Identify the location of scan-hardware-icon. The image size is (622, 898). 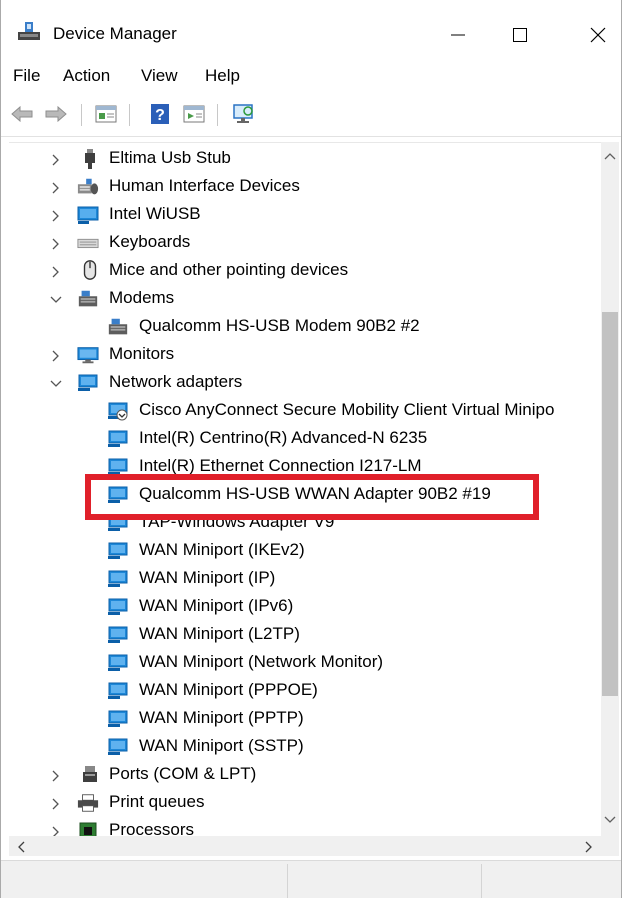
(243, 113).